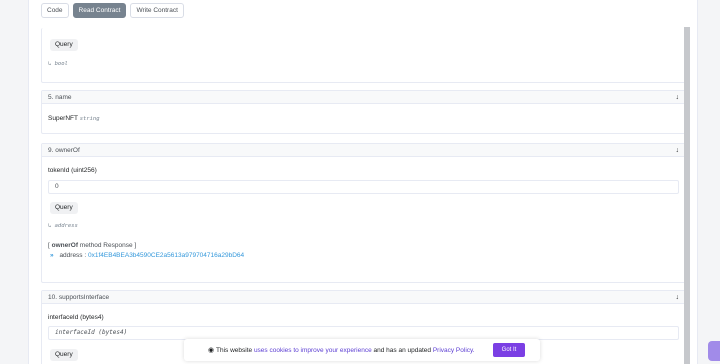 This screenshot has width=720, height=364. I want to click on panel-supports-header: 10. supportsInterface ↓, so click(363, 297).